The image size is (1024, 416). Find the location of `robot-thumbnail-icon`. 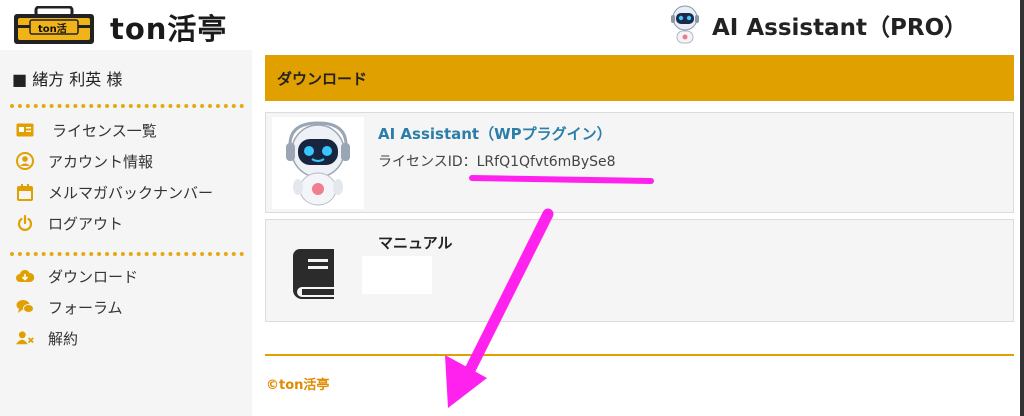

robot-thumbnail-icon is located at coordinates (318, 163).